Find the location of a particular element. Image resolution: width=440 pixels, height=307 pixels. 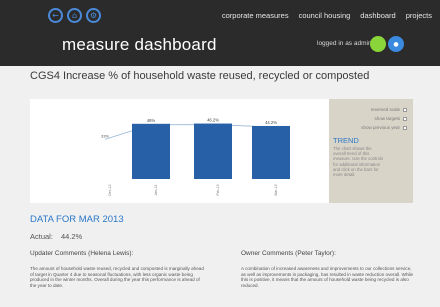

nav-link-dashboard: dashboard is located at coordinates (377, 15).